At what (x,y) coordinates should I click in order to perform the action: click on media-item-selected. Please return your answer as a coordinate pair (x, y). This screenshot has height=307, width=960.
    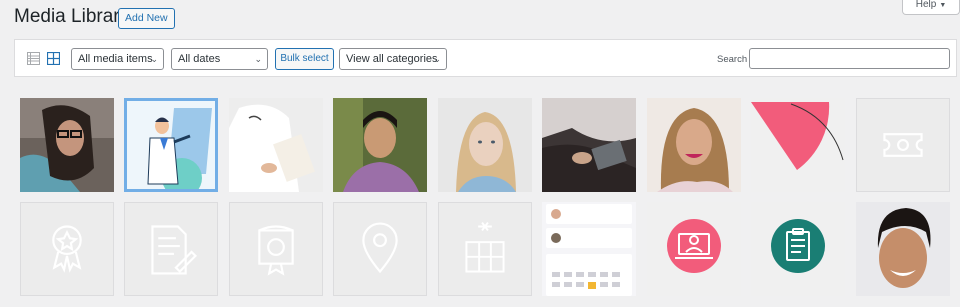
    Looking at the image, I should click on (171, 145).